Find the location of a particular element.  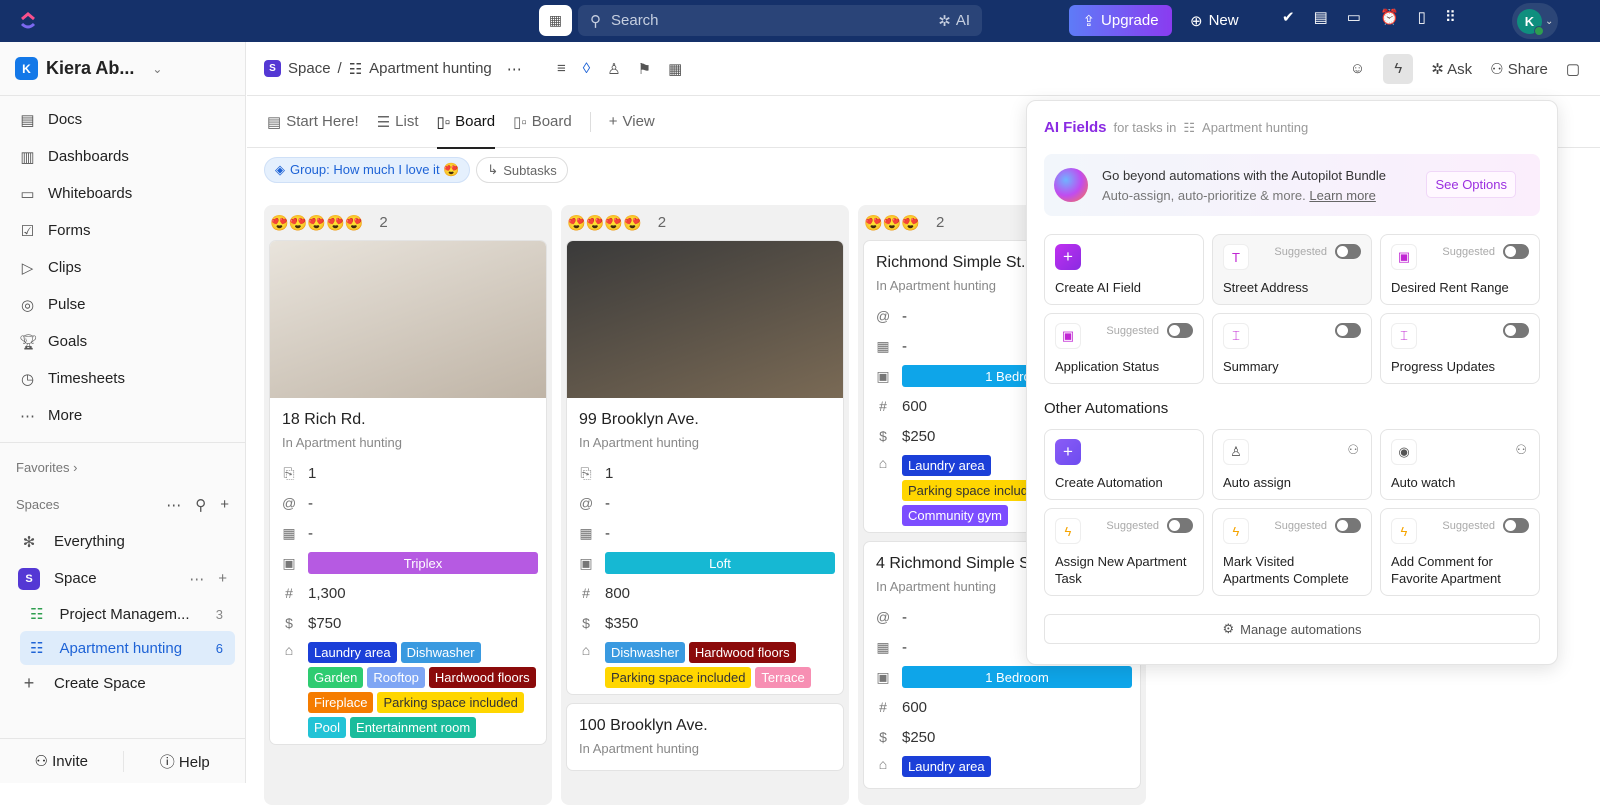

tile-desired-rent-range: ▣ Suggested Desired Rent Range is located at coordinates (1460, 269).